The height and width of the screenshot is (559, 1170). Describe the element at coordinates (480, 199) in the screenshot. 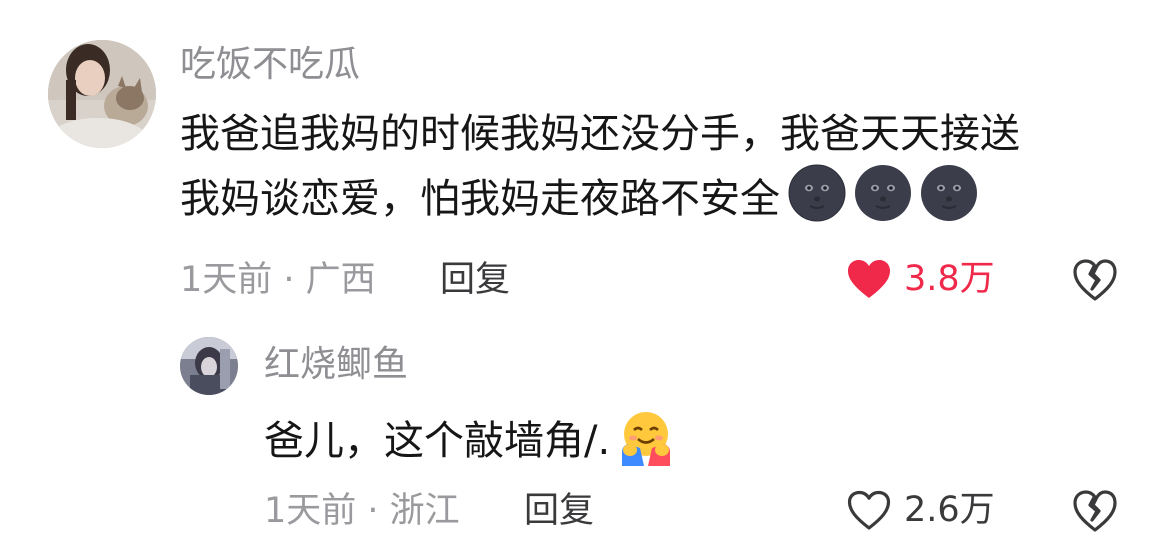

I see `comment-text-line-text: 我妈谈恋爱，怕我妈走夜路不安全` at that location.